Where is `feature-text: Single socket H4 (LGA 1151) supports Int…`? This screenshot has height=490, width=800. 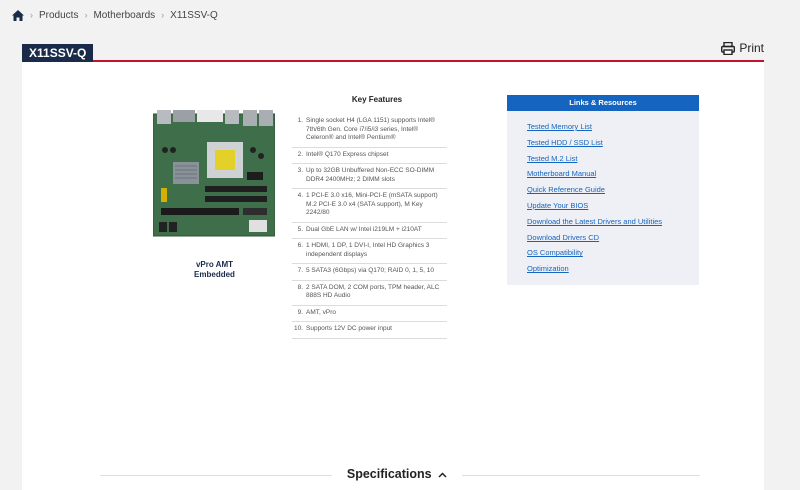 feature-text: Single socket H4 (LGA 1151) supports Int… is located at coordinates (370, 129).